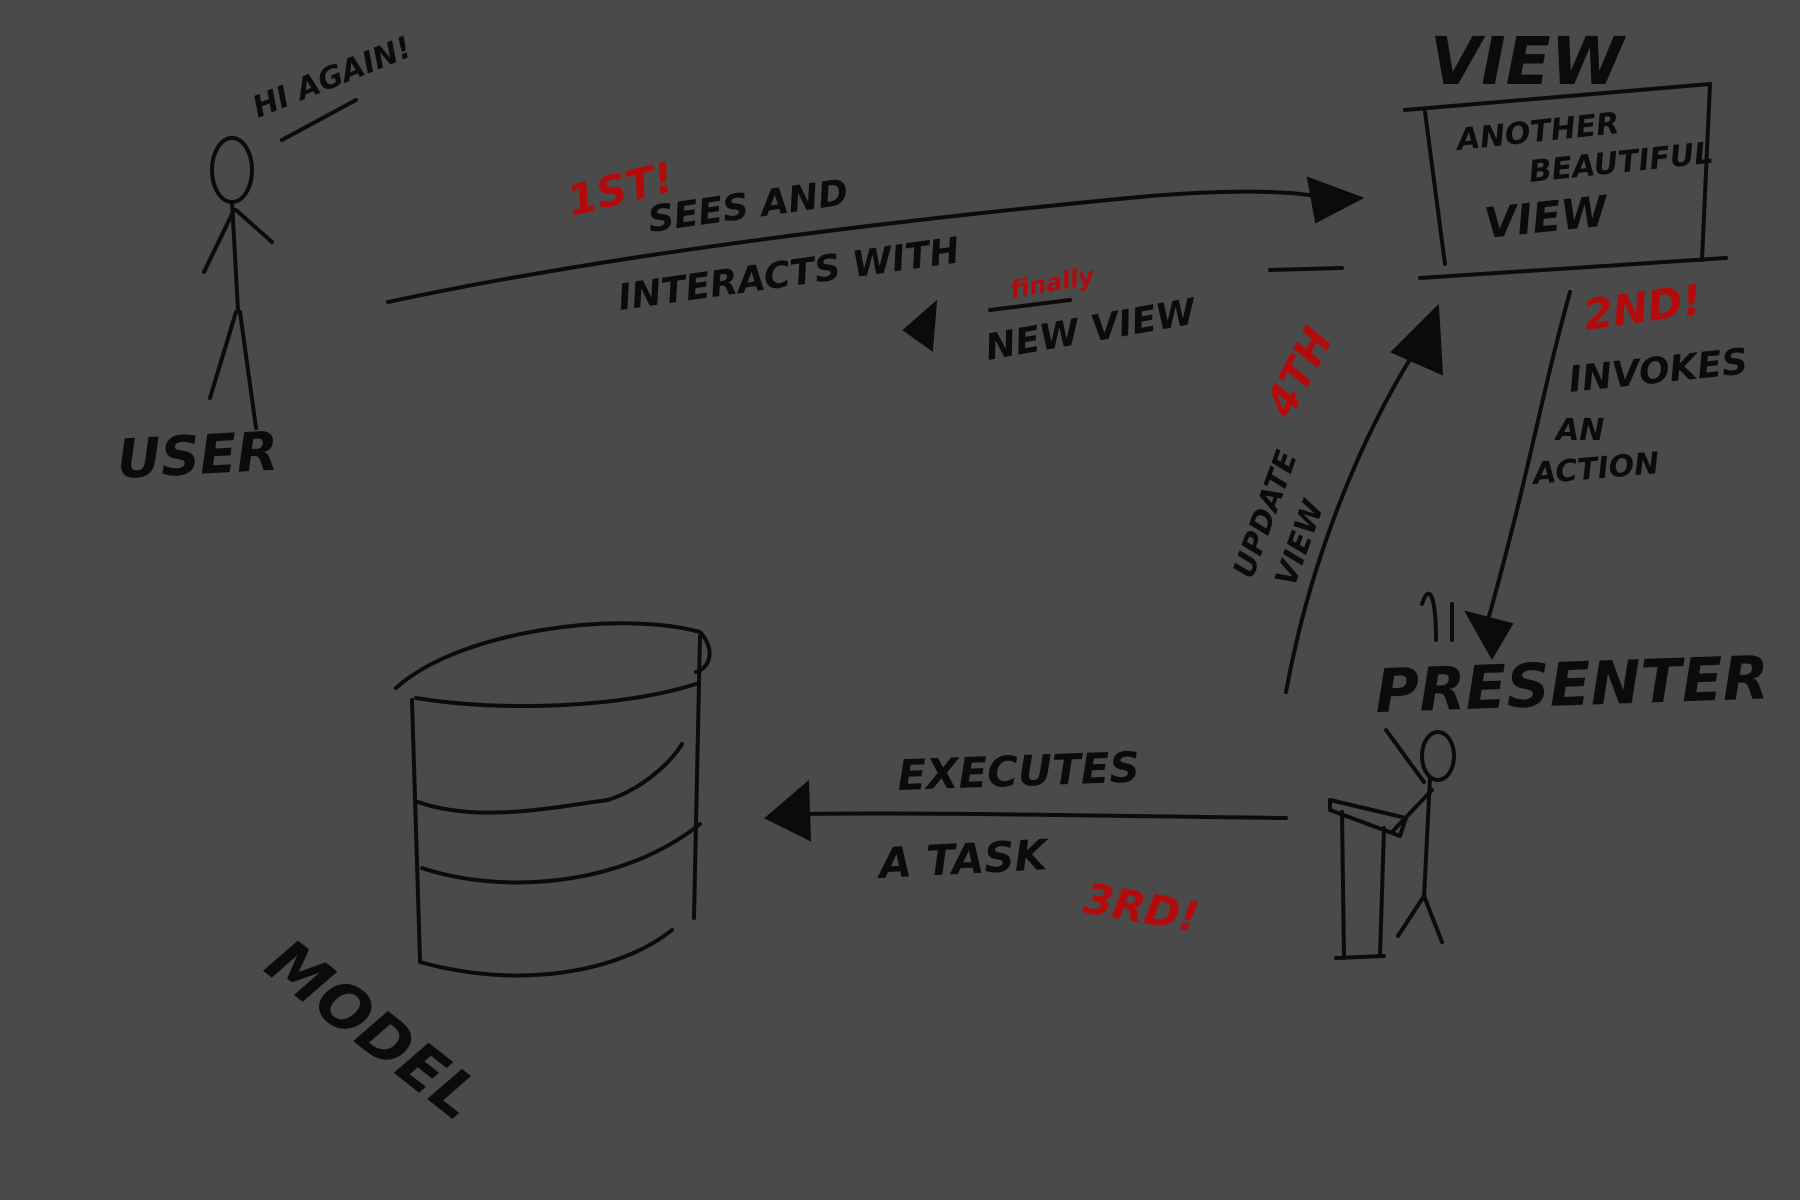 The width and height of the screenshot is (1800, 1200). Describe the element at coordinates (1579, 430) in the screenshot. I see `an-label: AN` at that location.